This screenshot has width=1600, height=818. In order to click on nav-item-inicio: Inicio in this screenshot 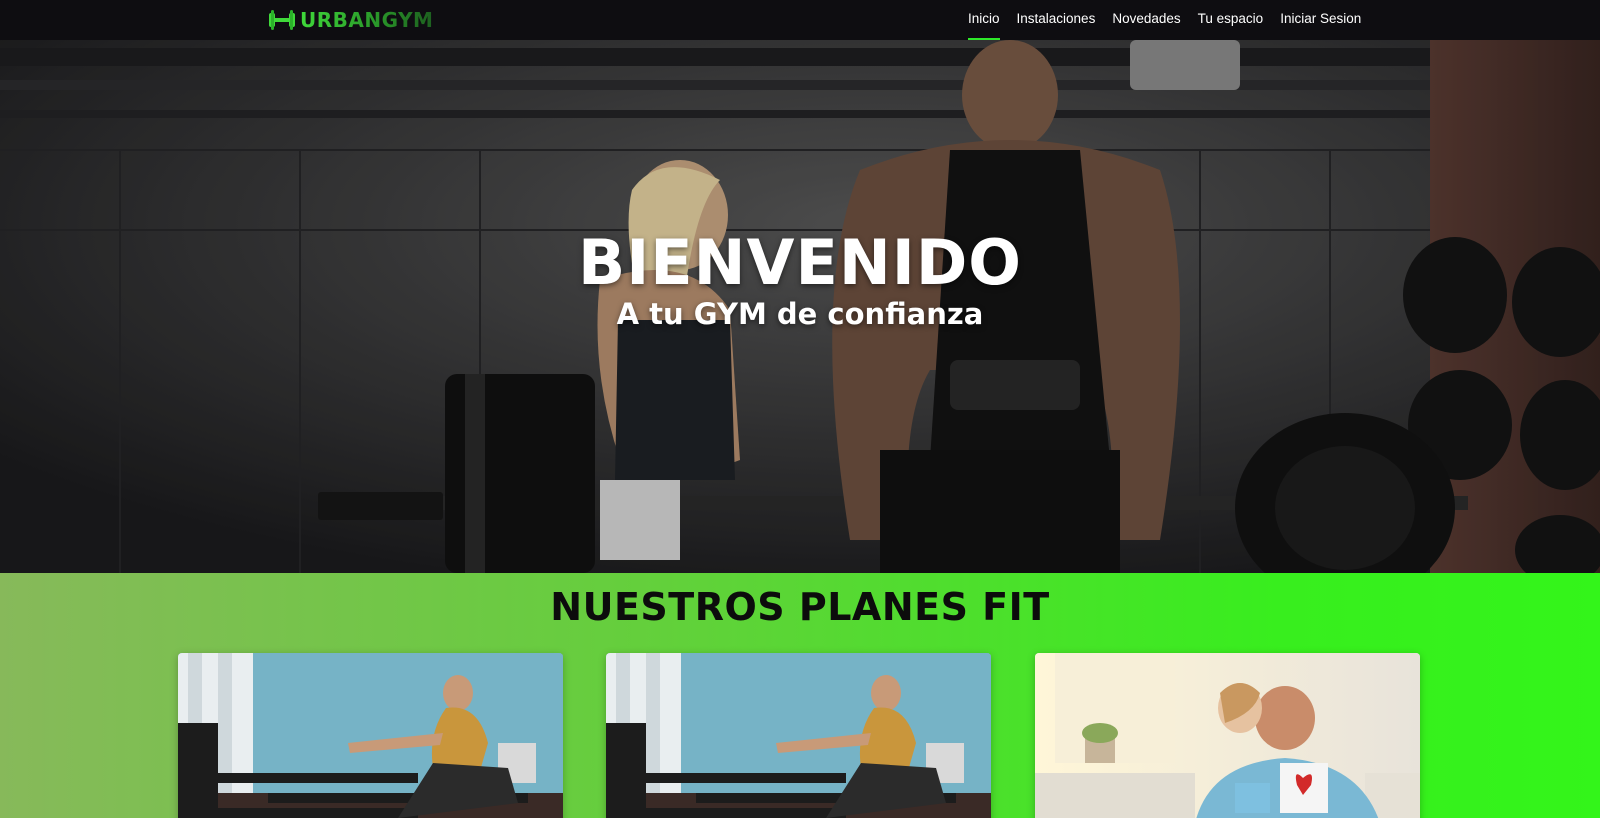, I will do `click(984, 20)`.